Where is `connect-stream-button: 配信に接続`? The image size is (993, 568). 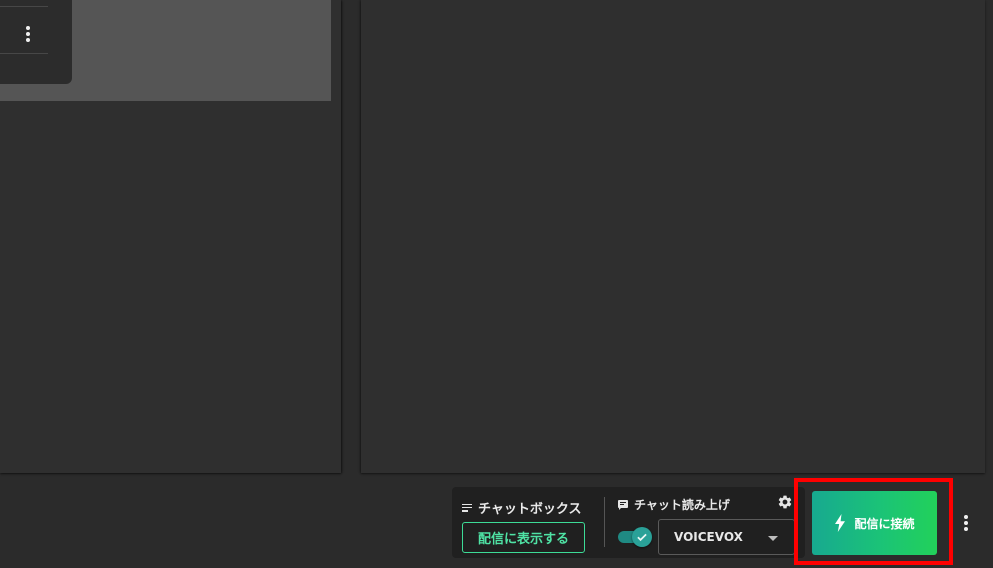 connect-stream-button: 配信に接続 is located at coordinates (874, 523).